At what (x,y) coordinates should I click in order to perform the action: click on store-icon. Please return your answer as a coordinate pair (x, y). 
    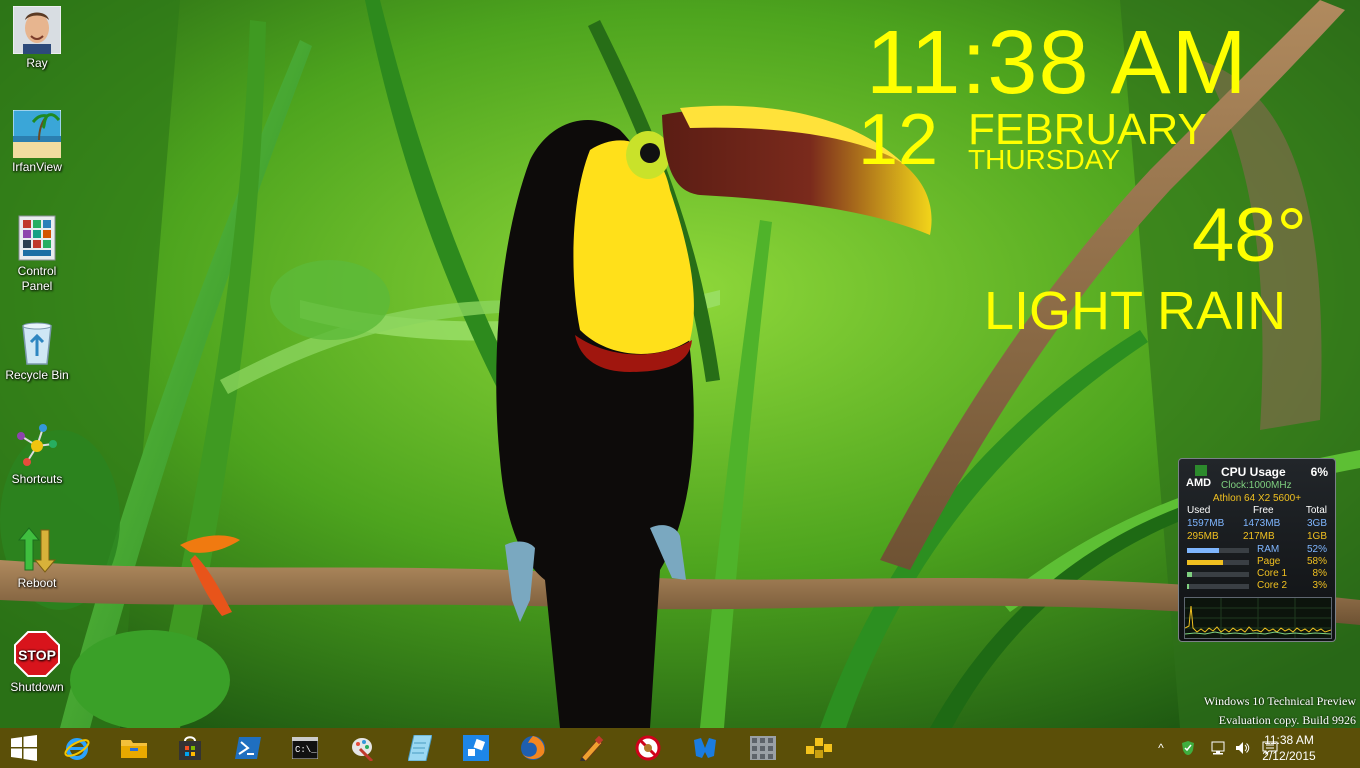
    Looking at the image, I should click on (190, 748).